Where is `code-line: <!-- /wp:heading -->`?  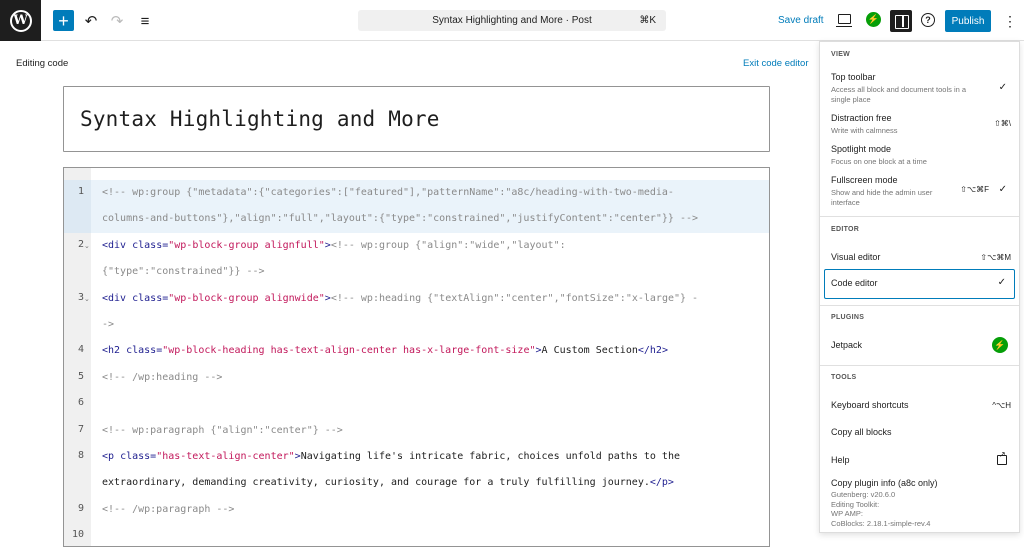 code-line: <!-- /wp:heading --> is located at coordinates (432, 377).